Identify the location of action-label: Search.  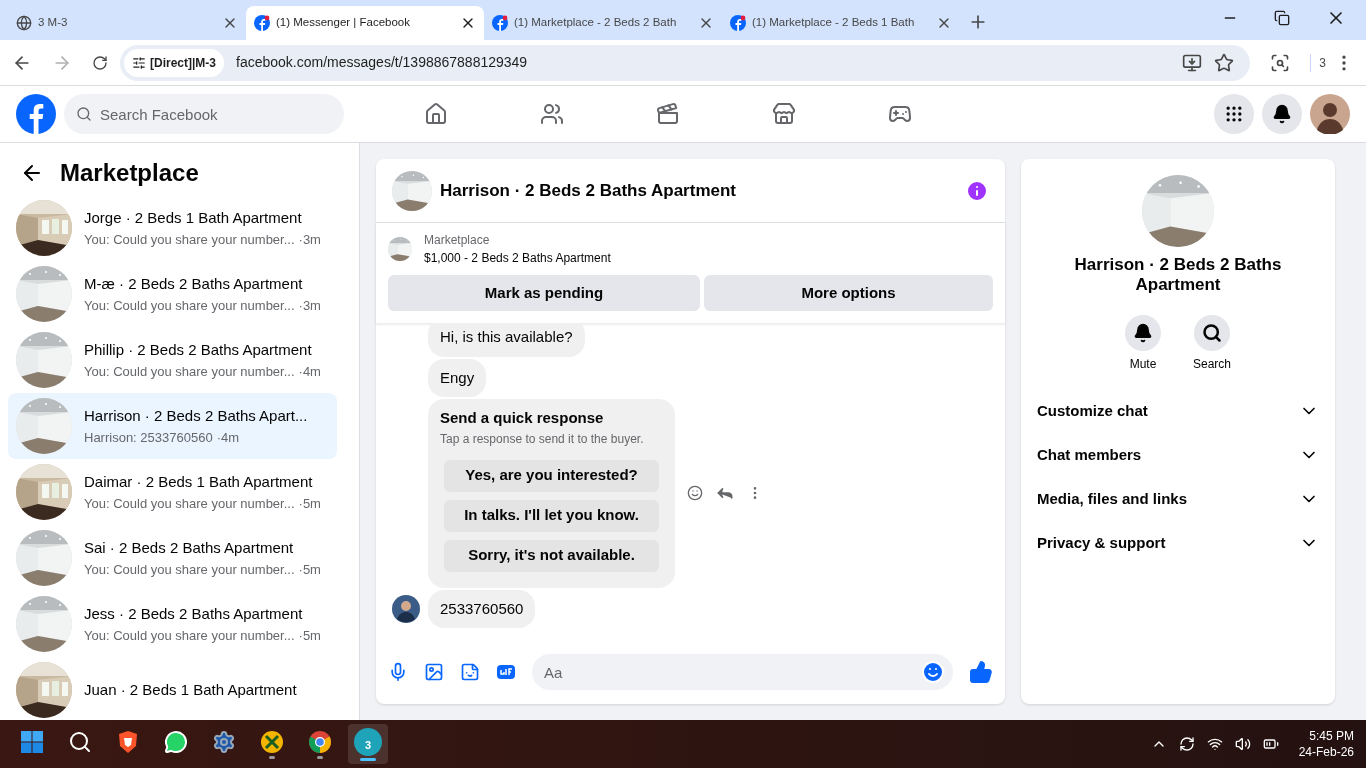
(1212, 364).